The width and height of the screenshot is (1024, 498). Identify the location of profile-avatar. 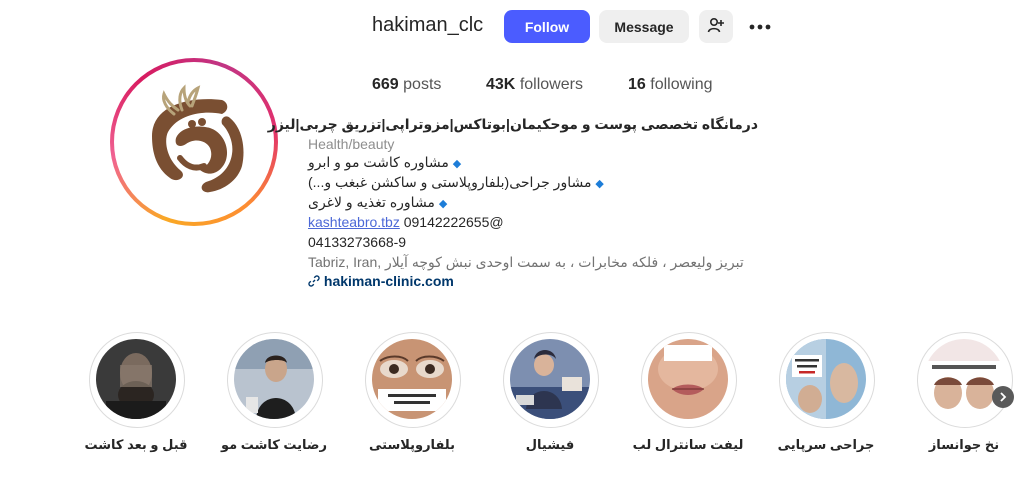
(194, 142).